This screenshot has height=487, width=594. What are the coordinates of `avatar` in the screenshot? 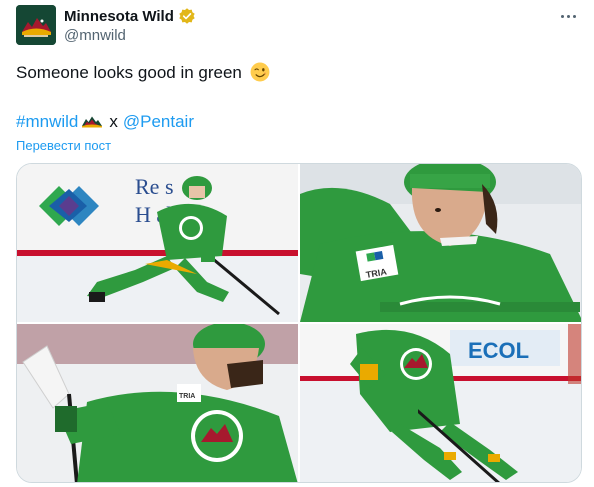 It's located at (36, 25).